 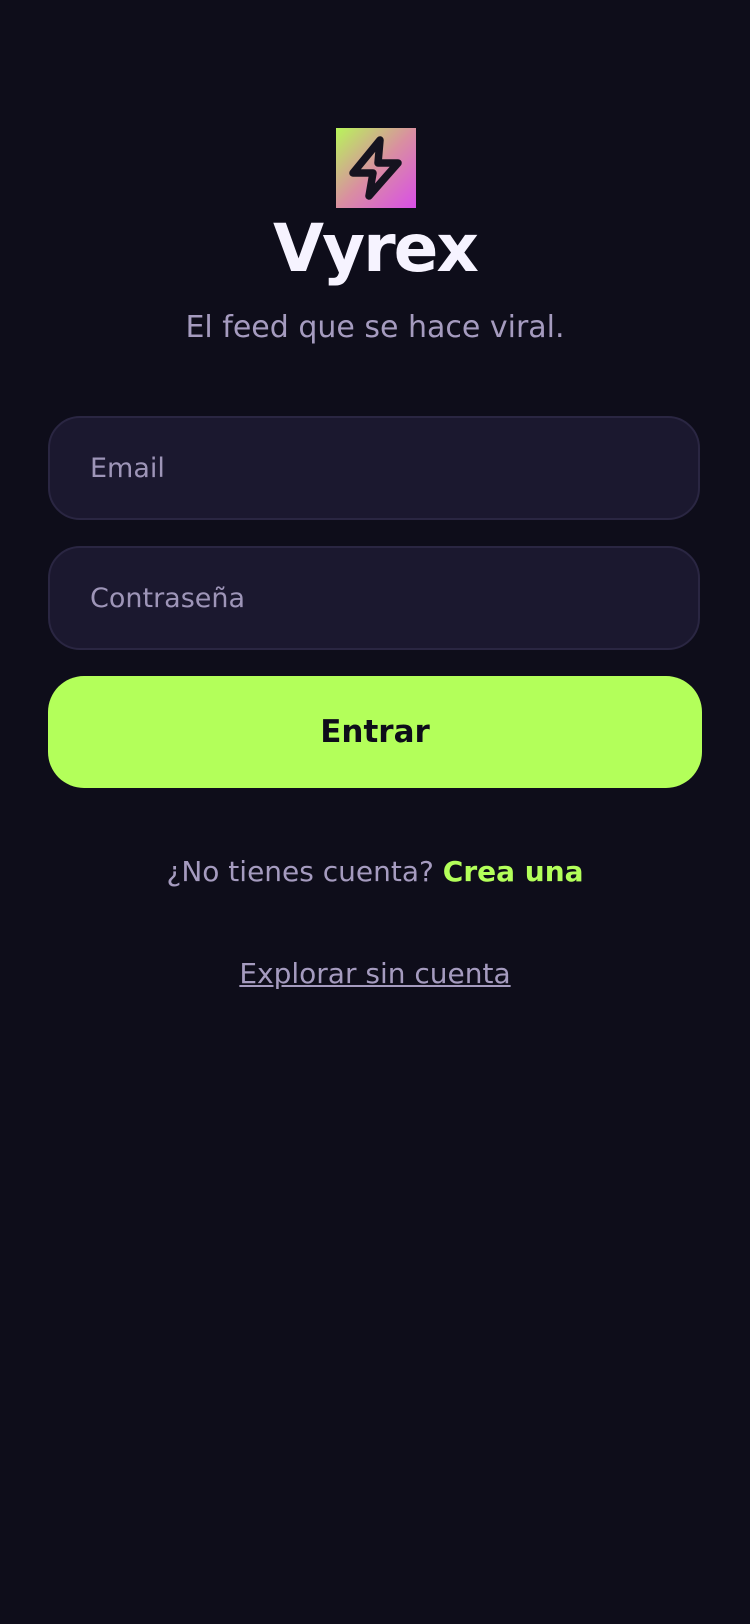 I want to click on explore-without-account-link: Explorar sin cuenta, so click(x=374, y=973).